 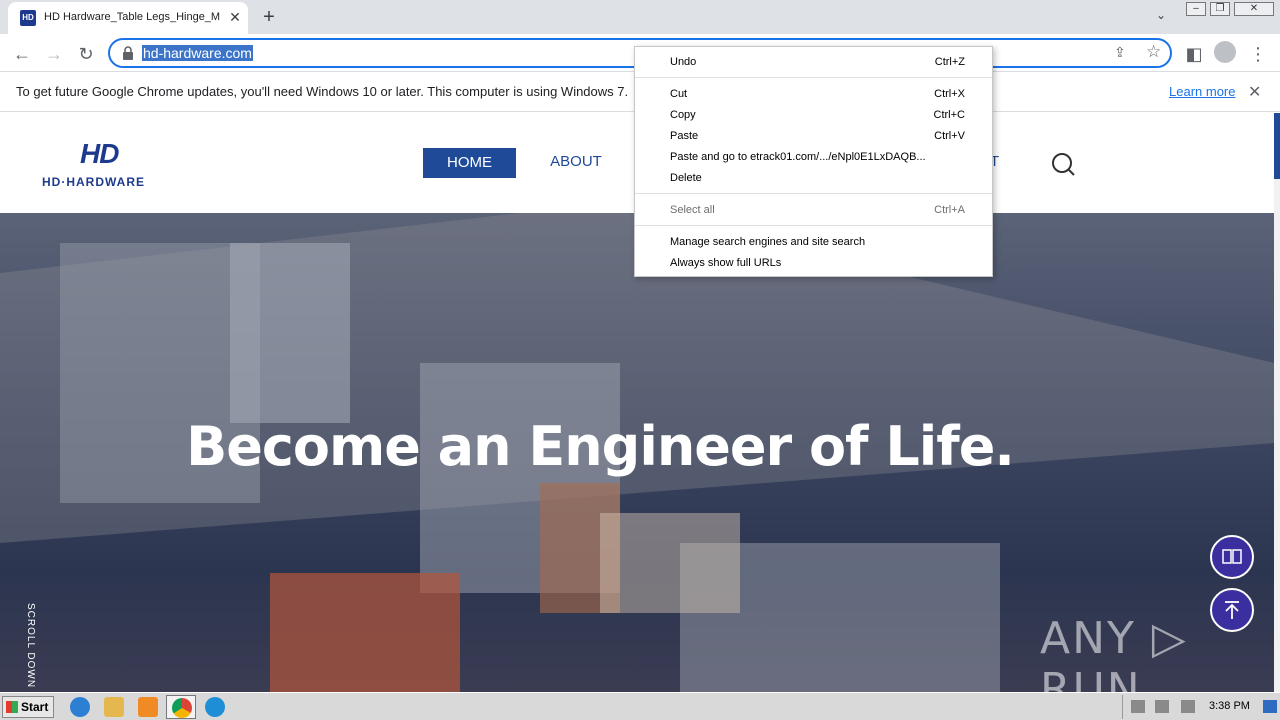 What do you see at coordinates (197, 53) in the screenshot?
I see `url-text: hd-hardware.com` at bounding box center [197, 53].